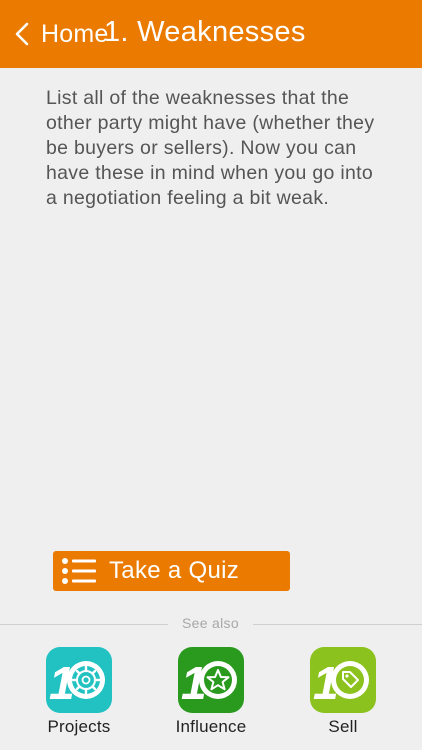  What do you see at coordinates (79, 726) in the screenshot?
I see `app-label-projects: Projects` at bounding box center [79, 726].